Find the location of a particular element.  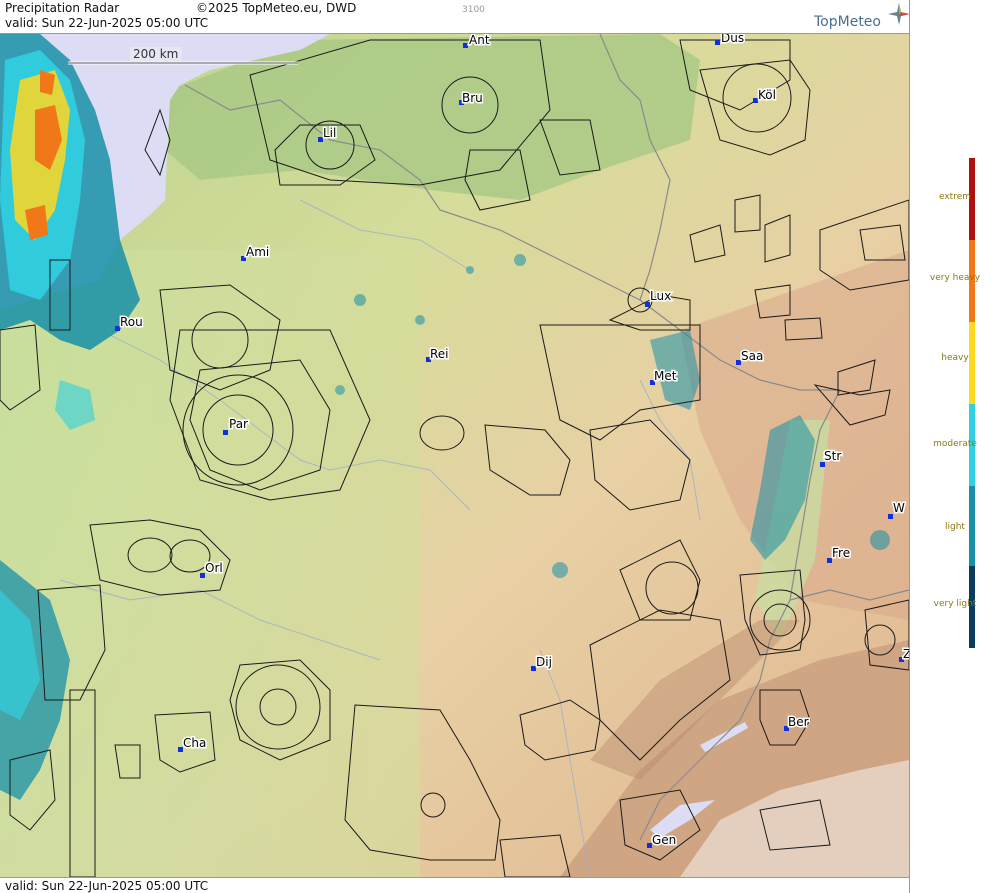

city-label: Bru is located at coordinates (472, 98).